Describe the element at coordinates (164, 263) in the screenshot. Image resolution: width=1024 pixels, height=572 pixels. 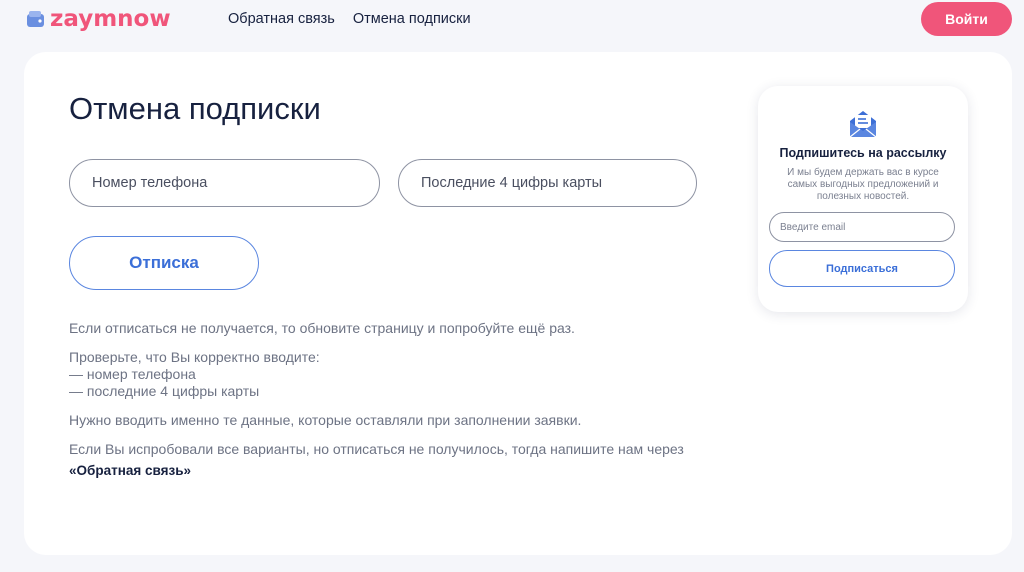
I see `unsubscribe-button: Отписка` at that location.